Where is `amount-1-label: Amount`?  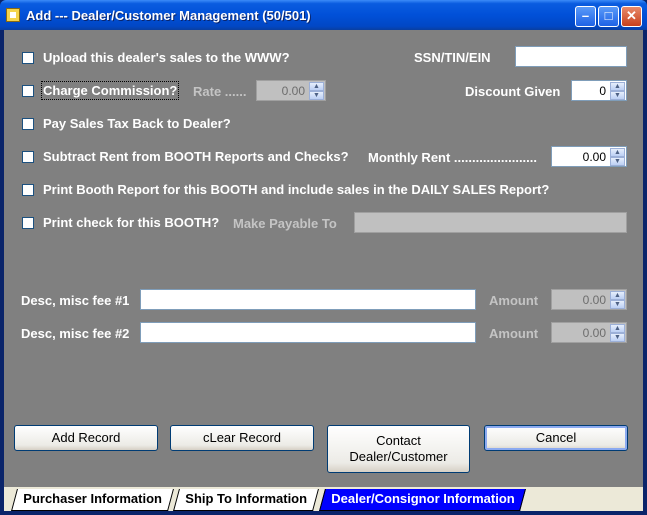
amount-1-label: Amount is located at coordinates (514, 300).